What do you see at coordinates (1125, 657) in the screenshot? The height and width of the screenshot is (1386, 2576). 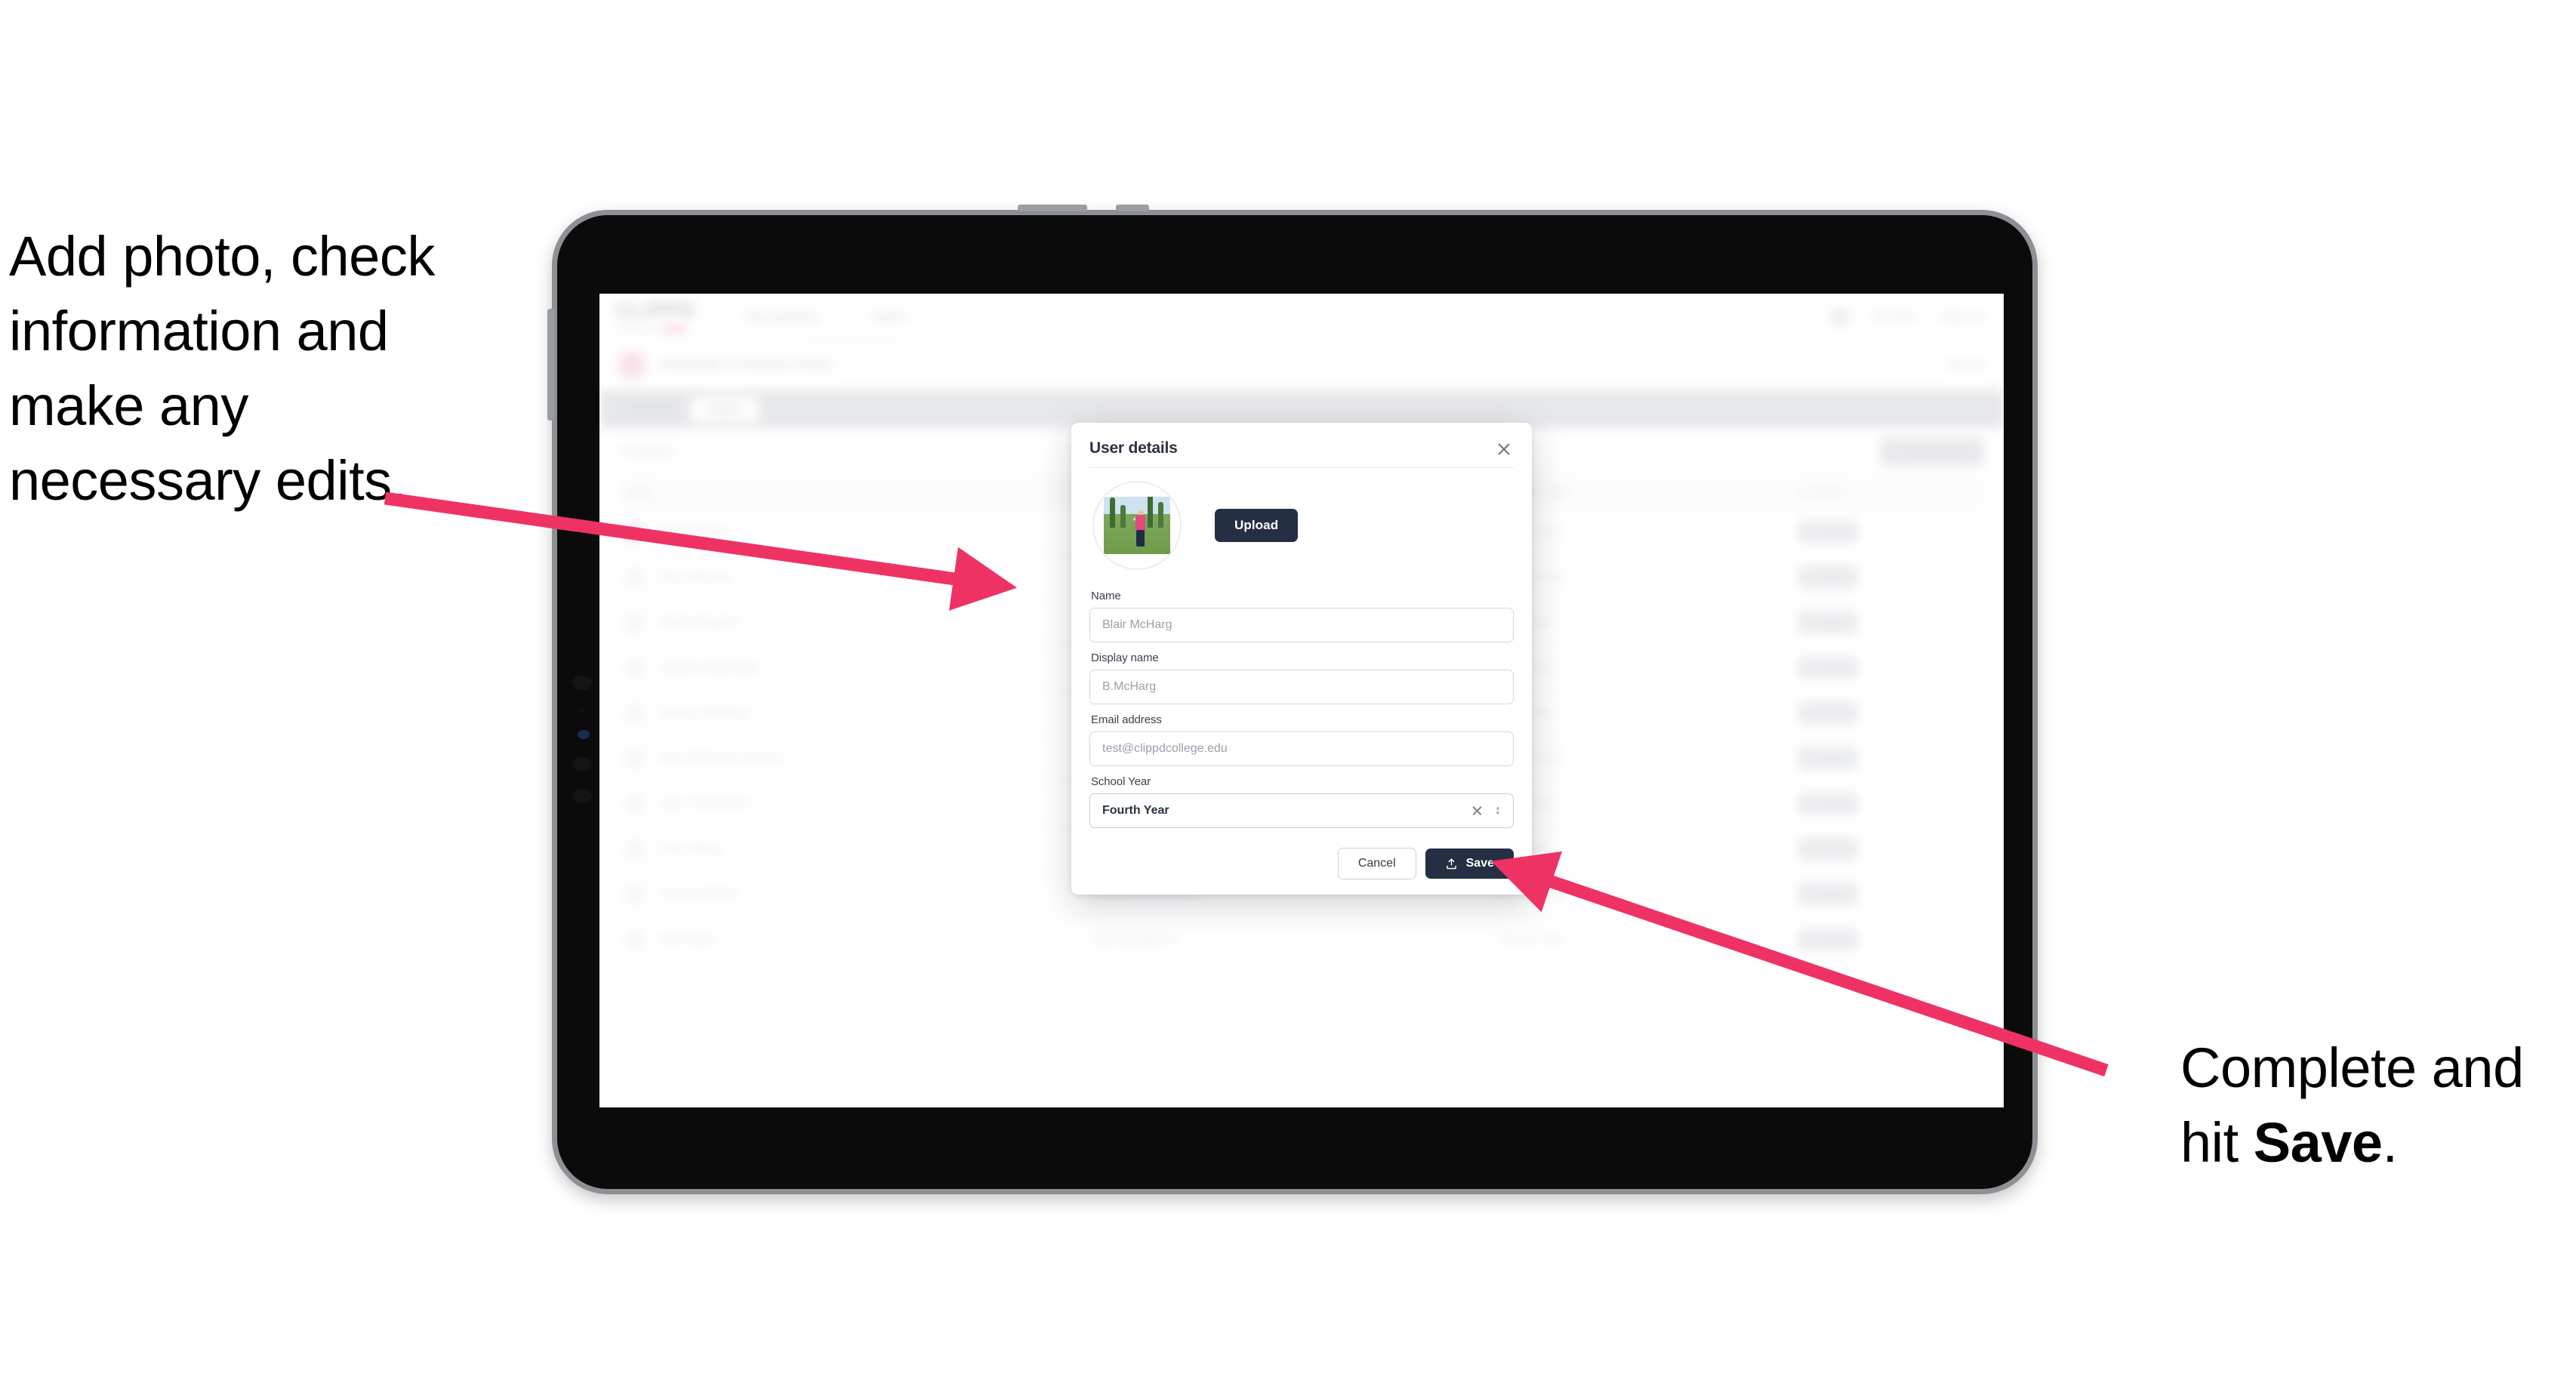 I see `field-label-display-name: Display name` at bounding box center [1125, 657].